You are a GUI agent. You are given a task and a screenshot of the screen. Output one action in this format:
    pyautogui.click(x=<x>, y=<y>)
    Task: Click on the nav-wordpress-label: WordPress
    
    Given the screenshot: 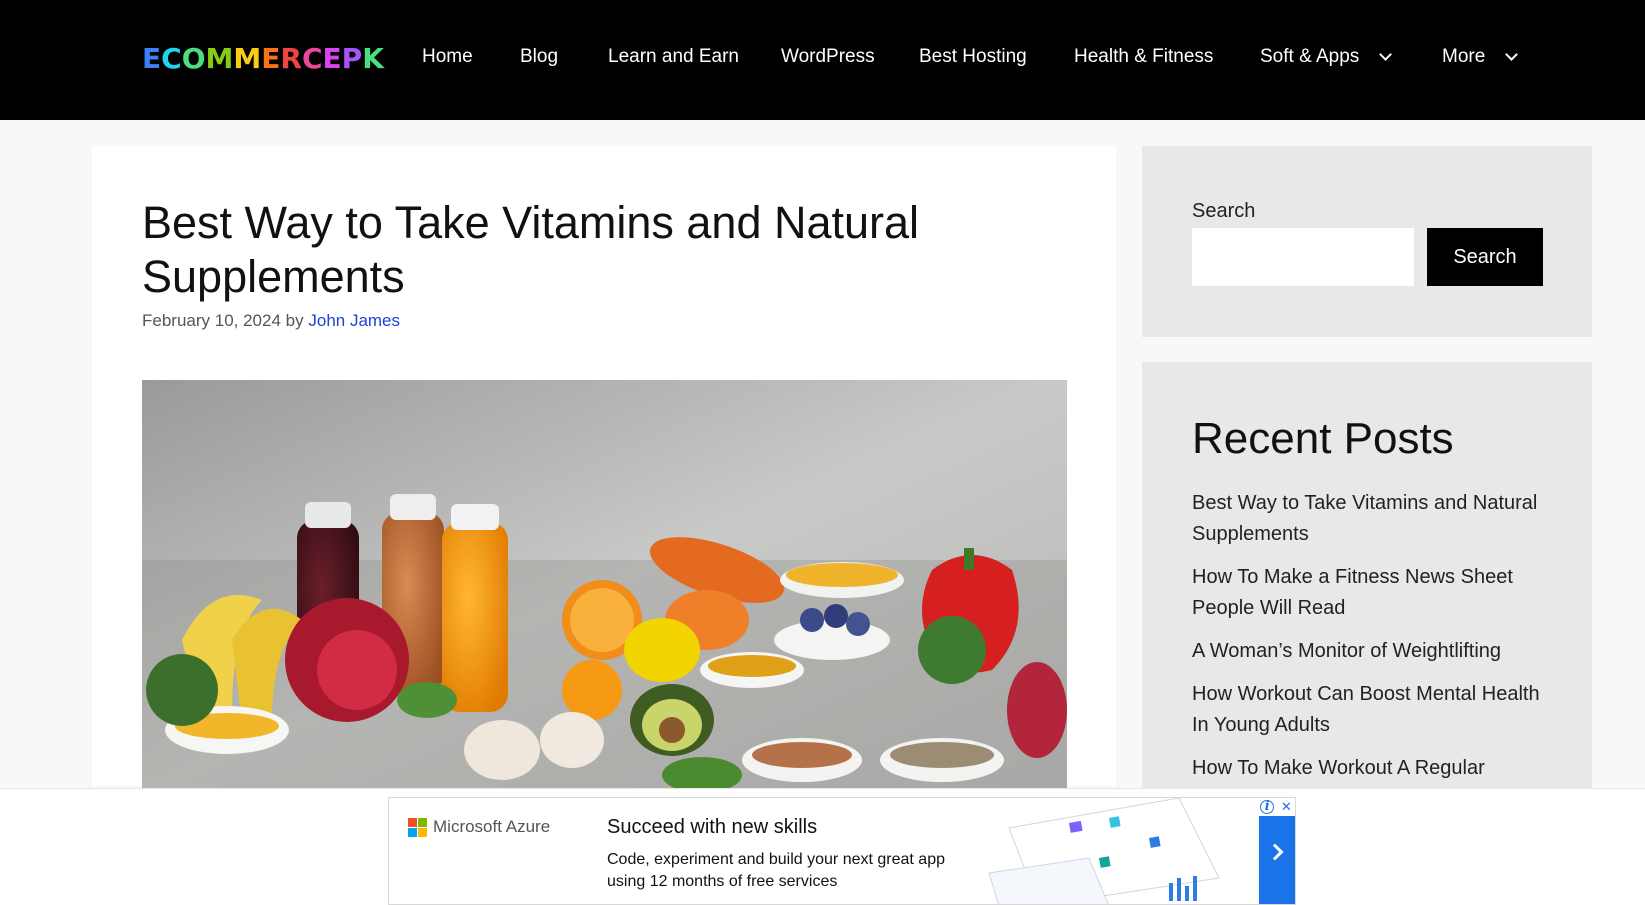 What is the action you would take?
    pyautogui.click(x=828, y=56)
    